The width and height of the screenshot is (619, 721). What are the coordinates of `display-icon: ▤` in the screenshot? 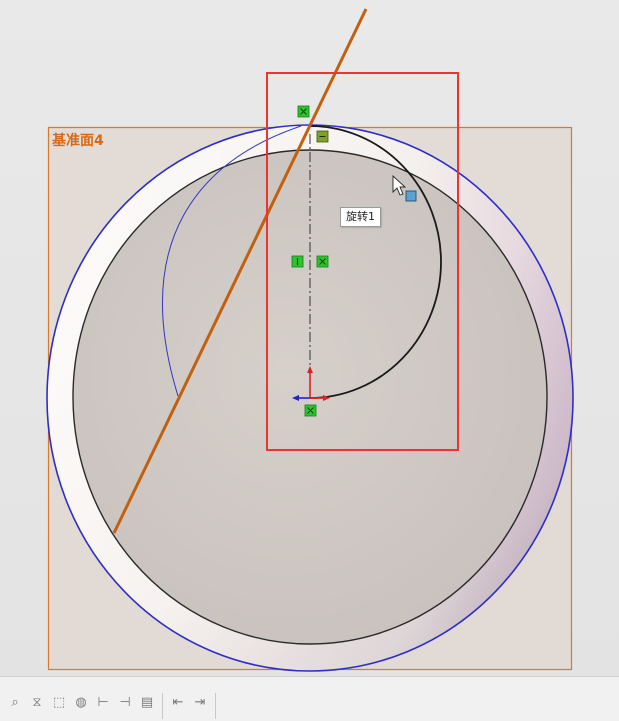 It's located at (147, 702).